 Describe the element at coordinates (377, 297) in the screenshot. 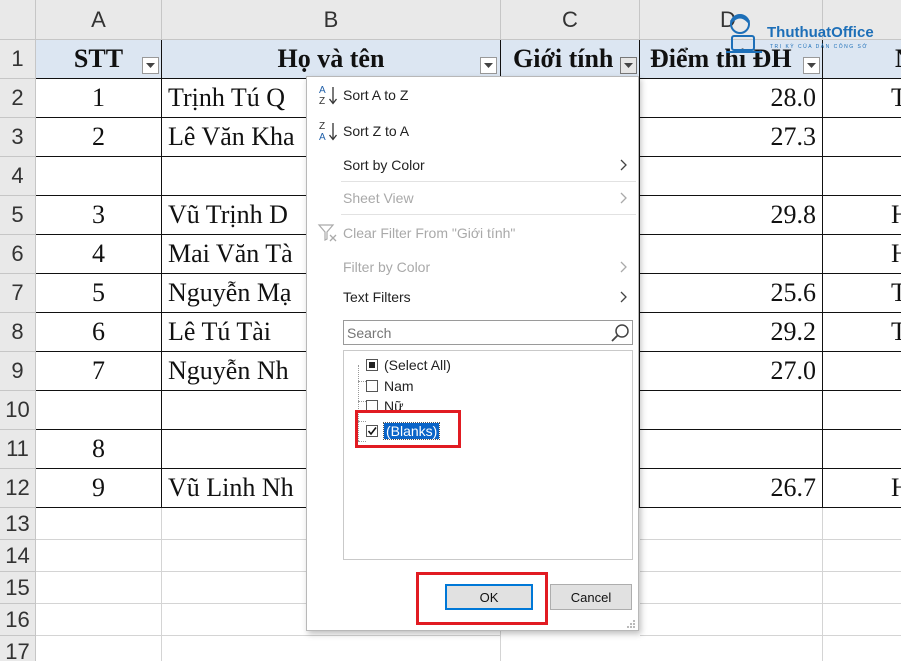

I see `menu-item-text-filters: Text Filters` at that location.